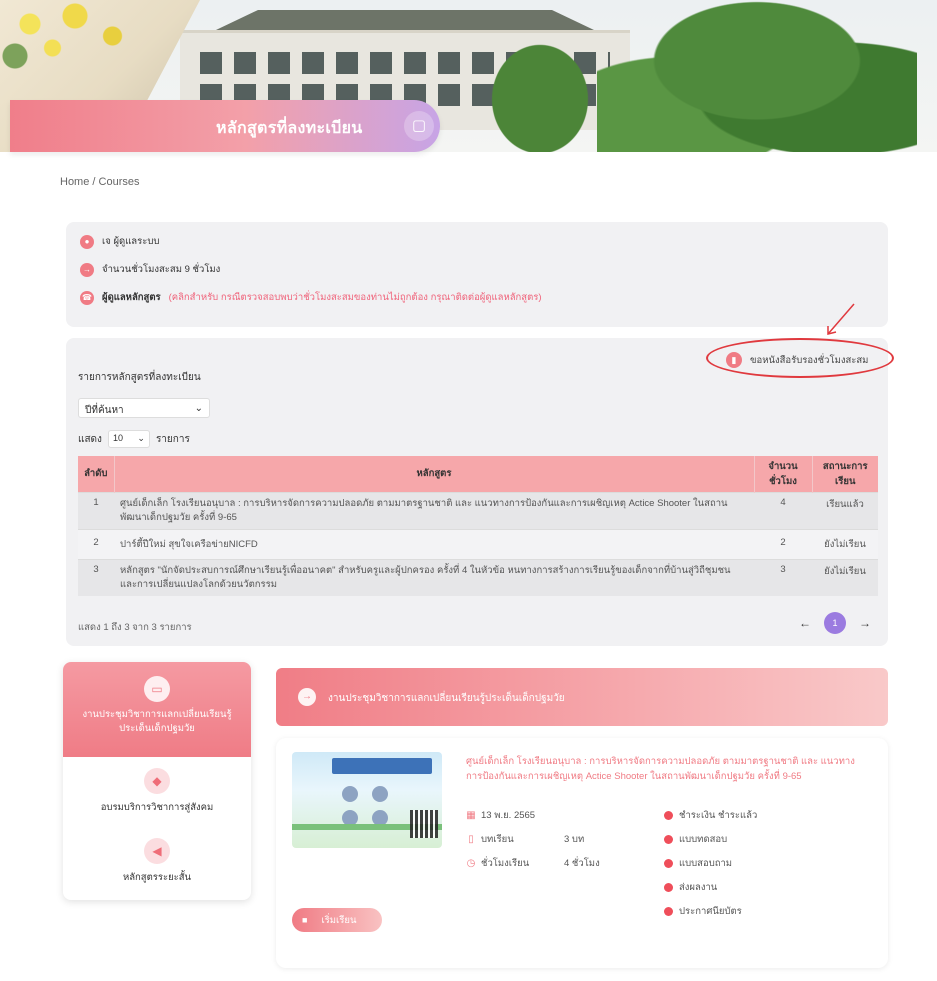 The image size is (937, 981). I want to click on page-size-row: แสดง 10 ⌄ รายการ, so click(134, 439).